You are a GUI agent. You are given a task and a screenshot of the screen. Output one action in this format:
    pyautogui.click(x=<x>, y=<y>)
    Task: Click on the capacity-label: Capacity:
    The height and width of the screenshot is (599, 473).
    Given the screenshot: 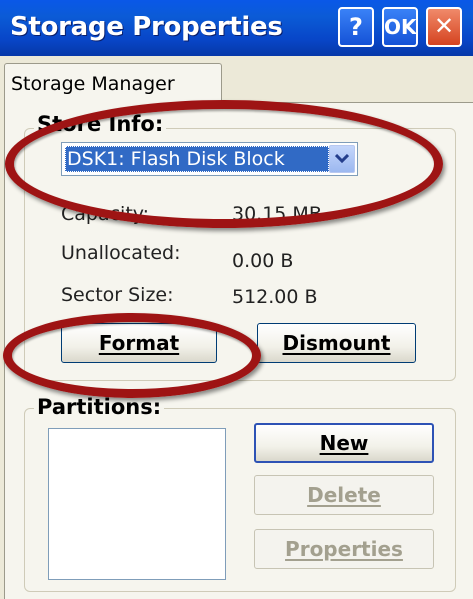 What is the action you would take?
    pyautogui.click(x=105, y=214)
    